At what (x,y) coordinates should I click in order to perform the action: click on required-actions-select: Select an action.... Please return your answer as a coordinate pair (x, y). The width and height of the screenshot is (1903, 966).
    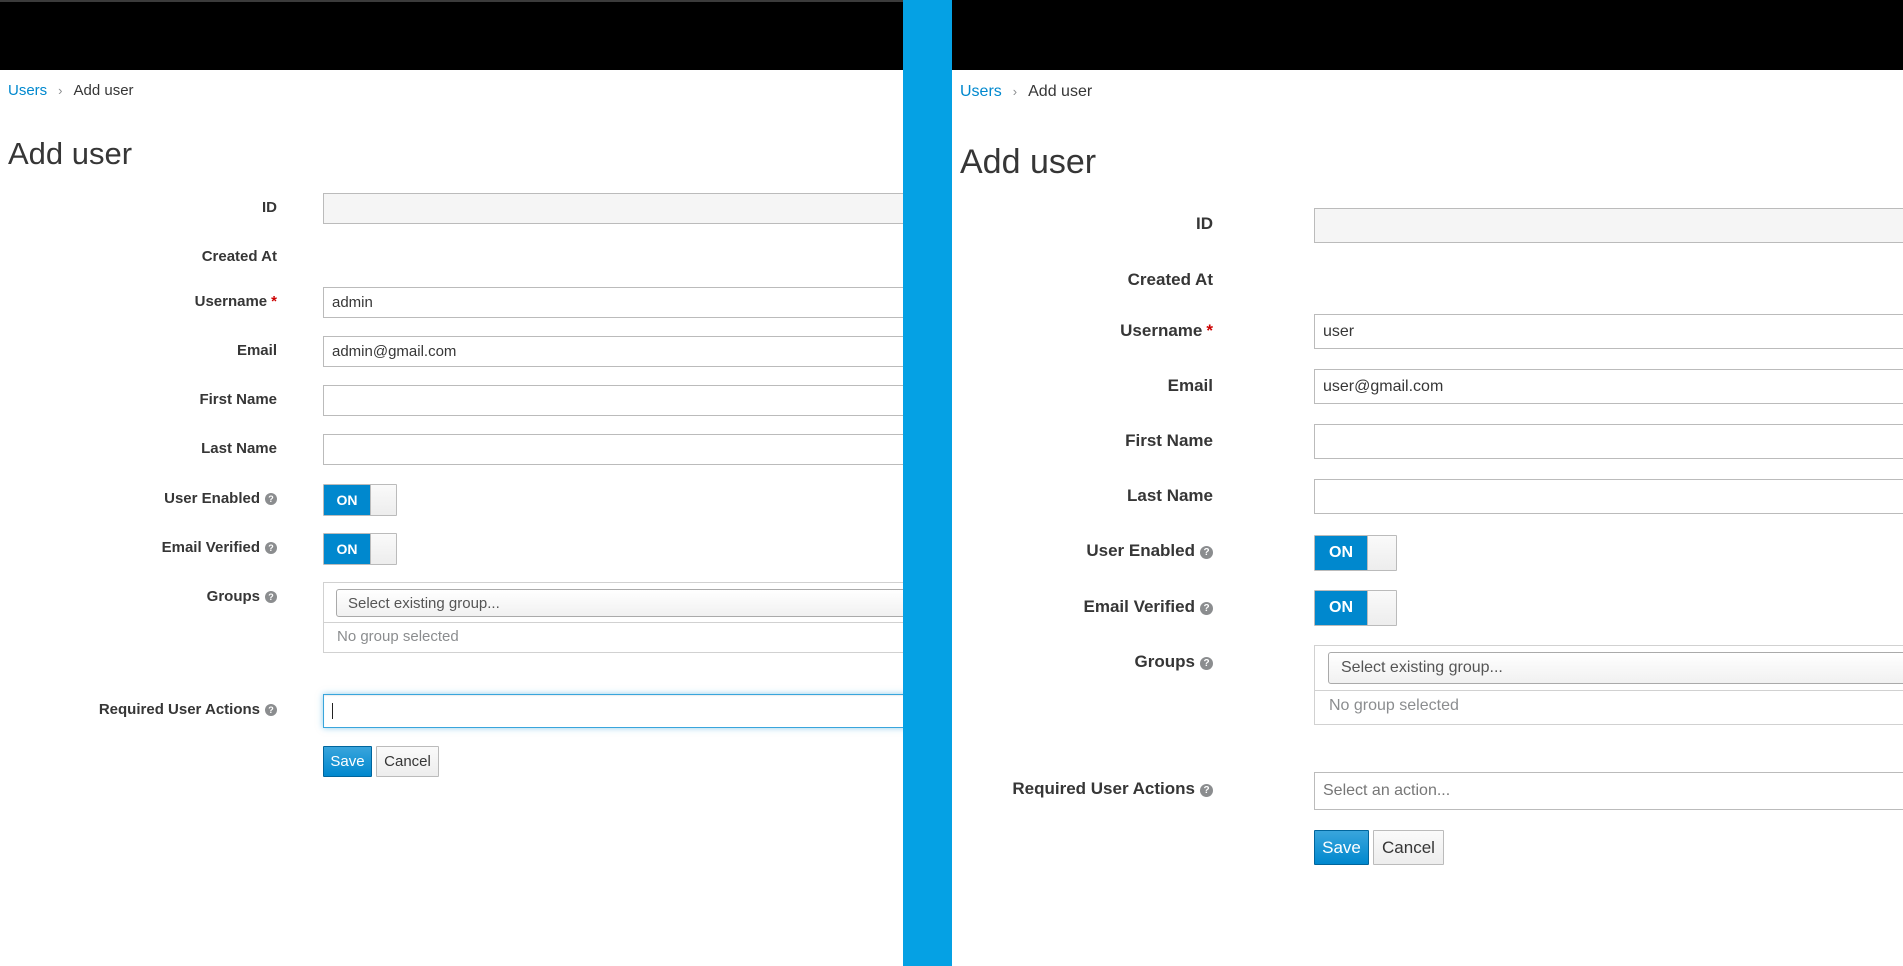
    Looking at the image, I should click on (1608, 791).